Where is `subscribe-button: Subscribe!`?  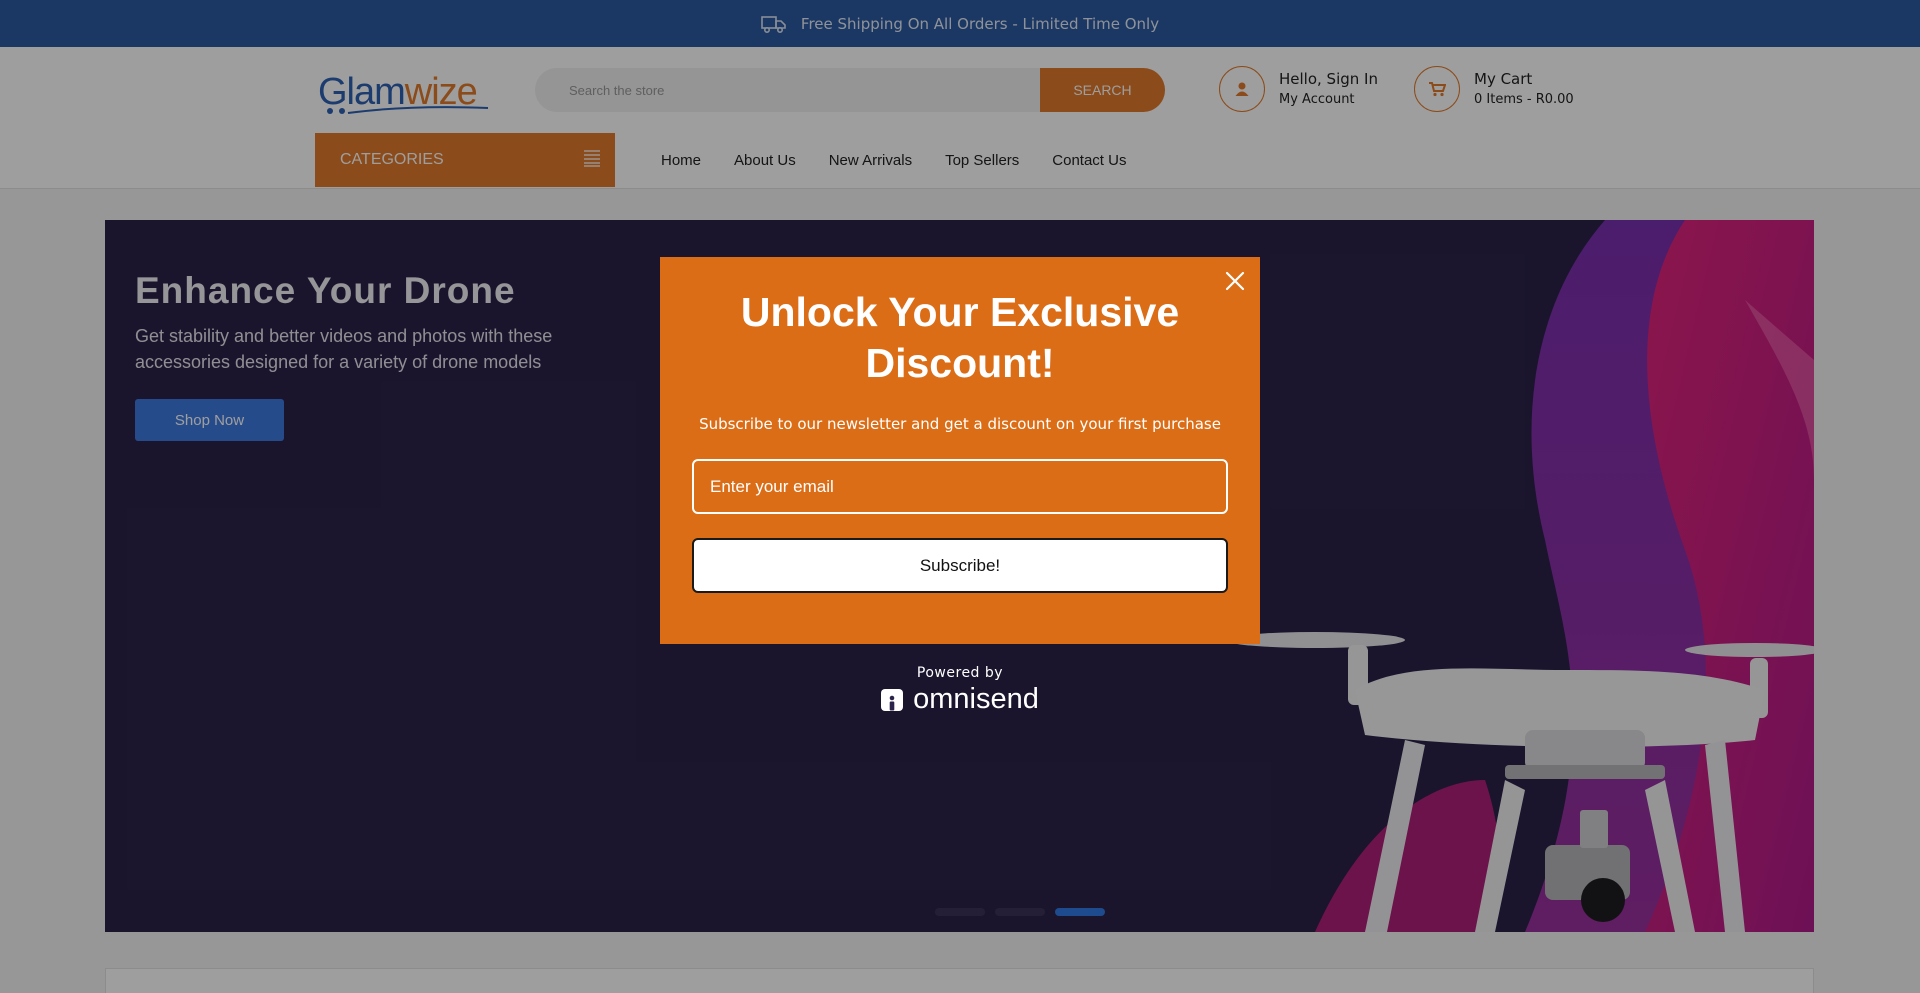
subscribe-button: Subscribe! is located at coordinates (960, 565).